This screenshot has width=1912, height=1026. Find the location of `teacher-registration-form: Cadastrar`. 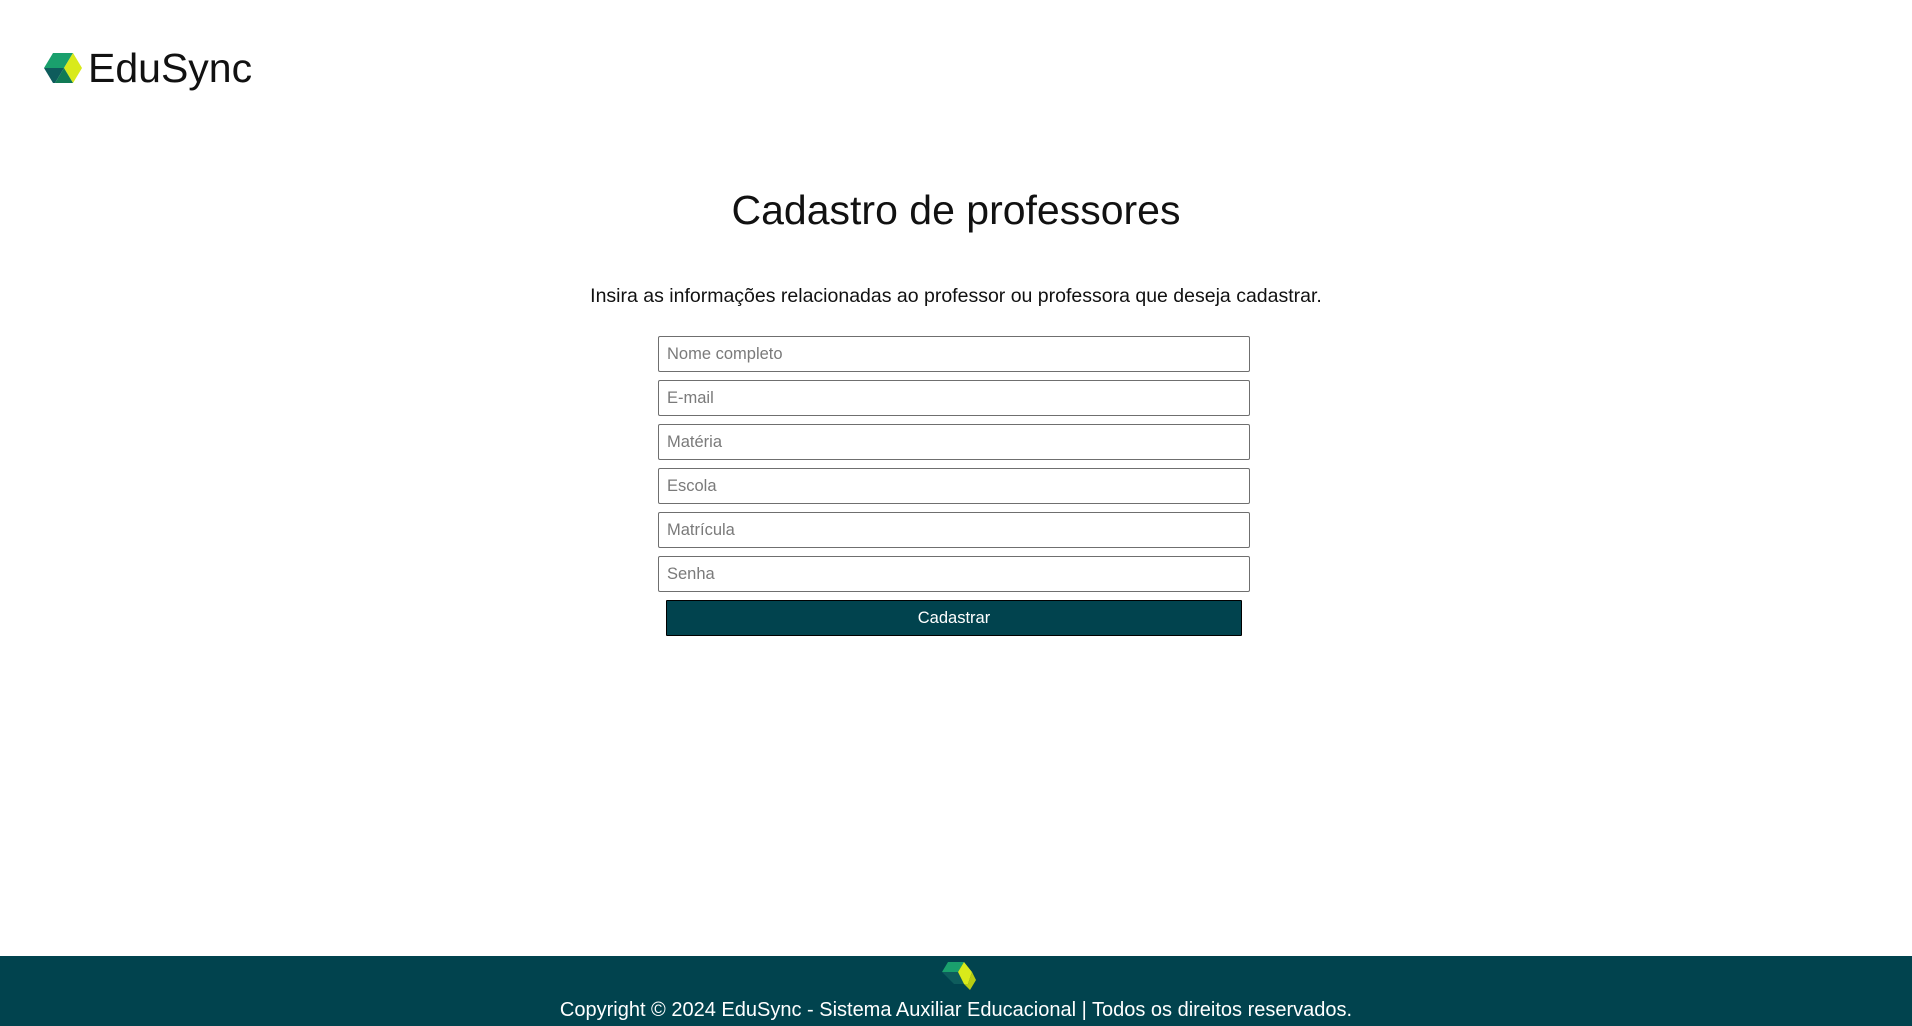

teacher-registration-form: Cadastrar is located at coordinates (954, 486).